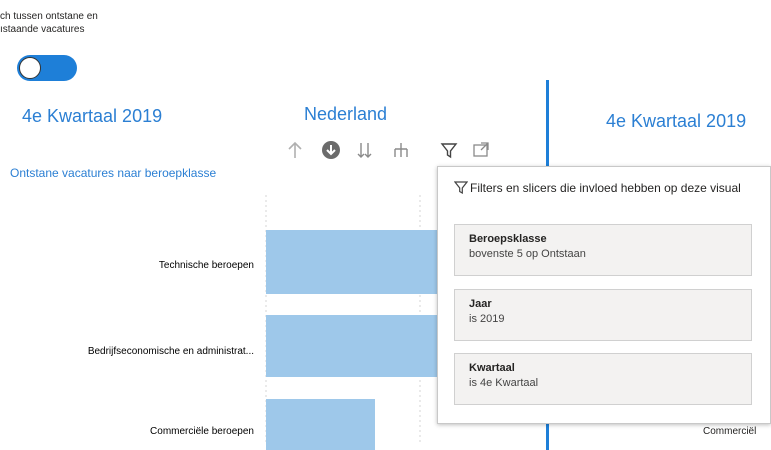  I want to click on visual-title: Ontstane vacatures naar beroepklasse, so click(113, 173).